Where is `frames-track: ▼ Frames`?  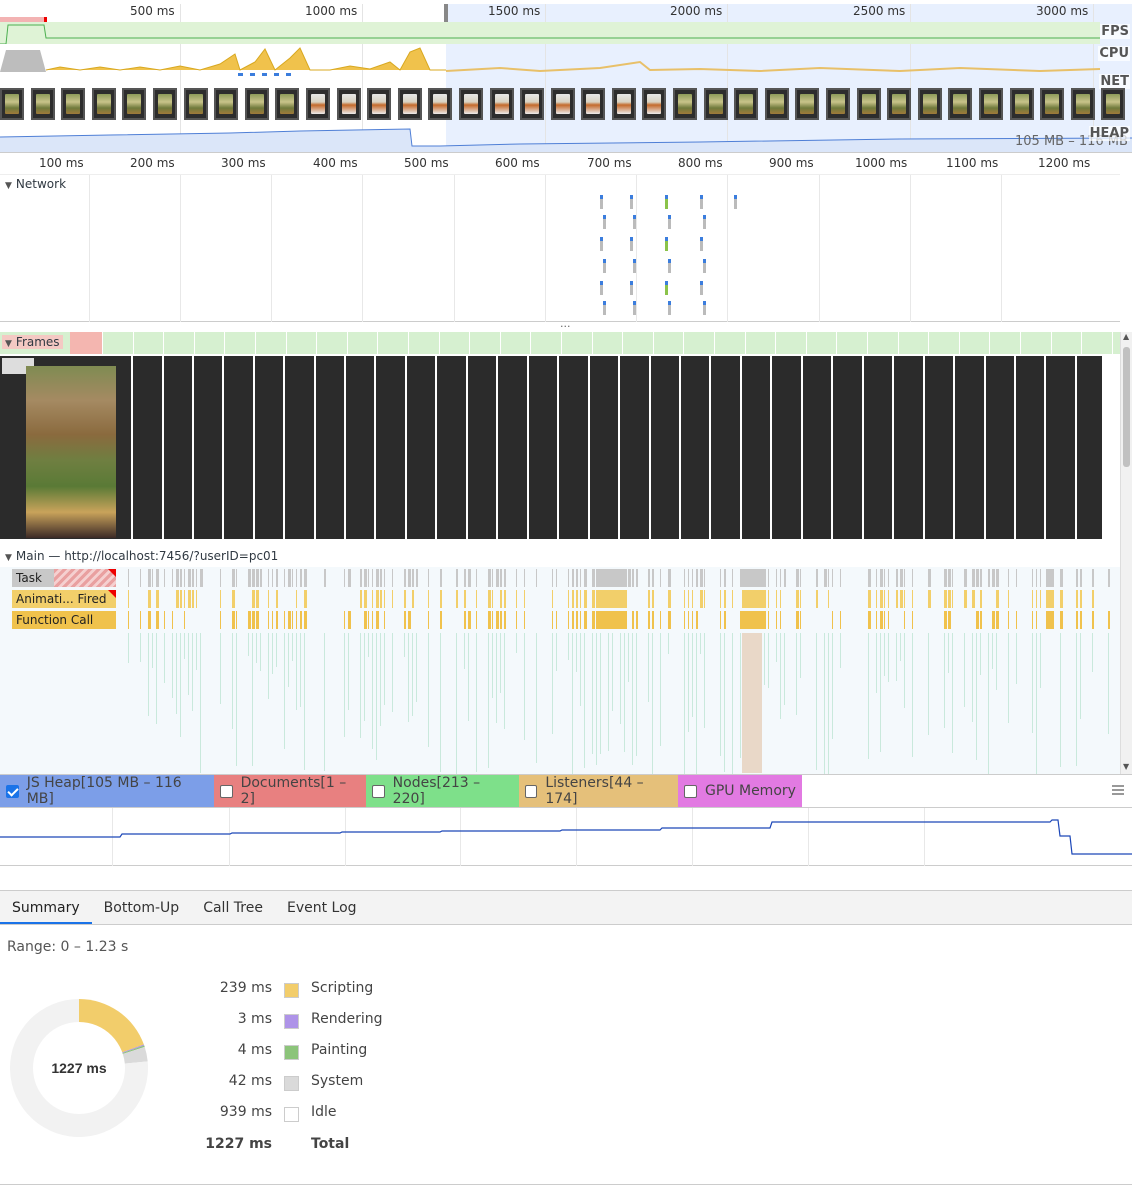 frames-track: ▼ Frames is located at coordinates (560, 343).